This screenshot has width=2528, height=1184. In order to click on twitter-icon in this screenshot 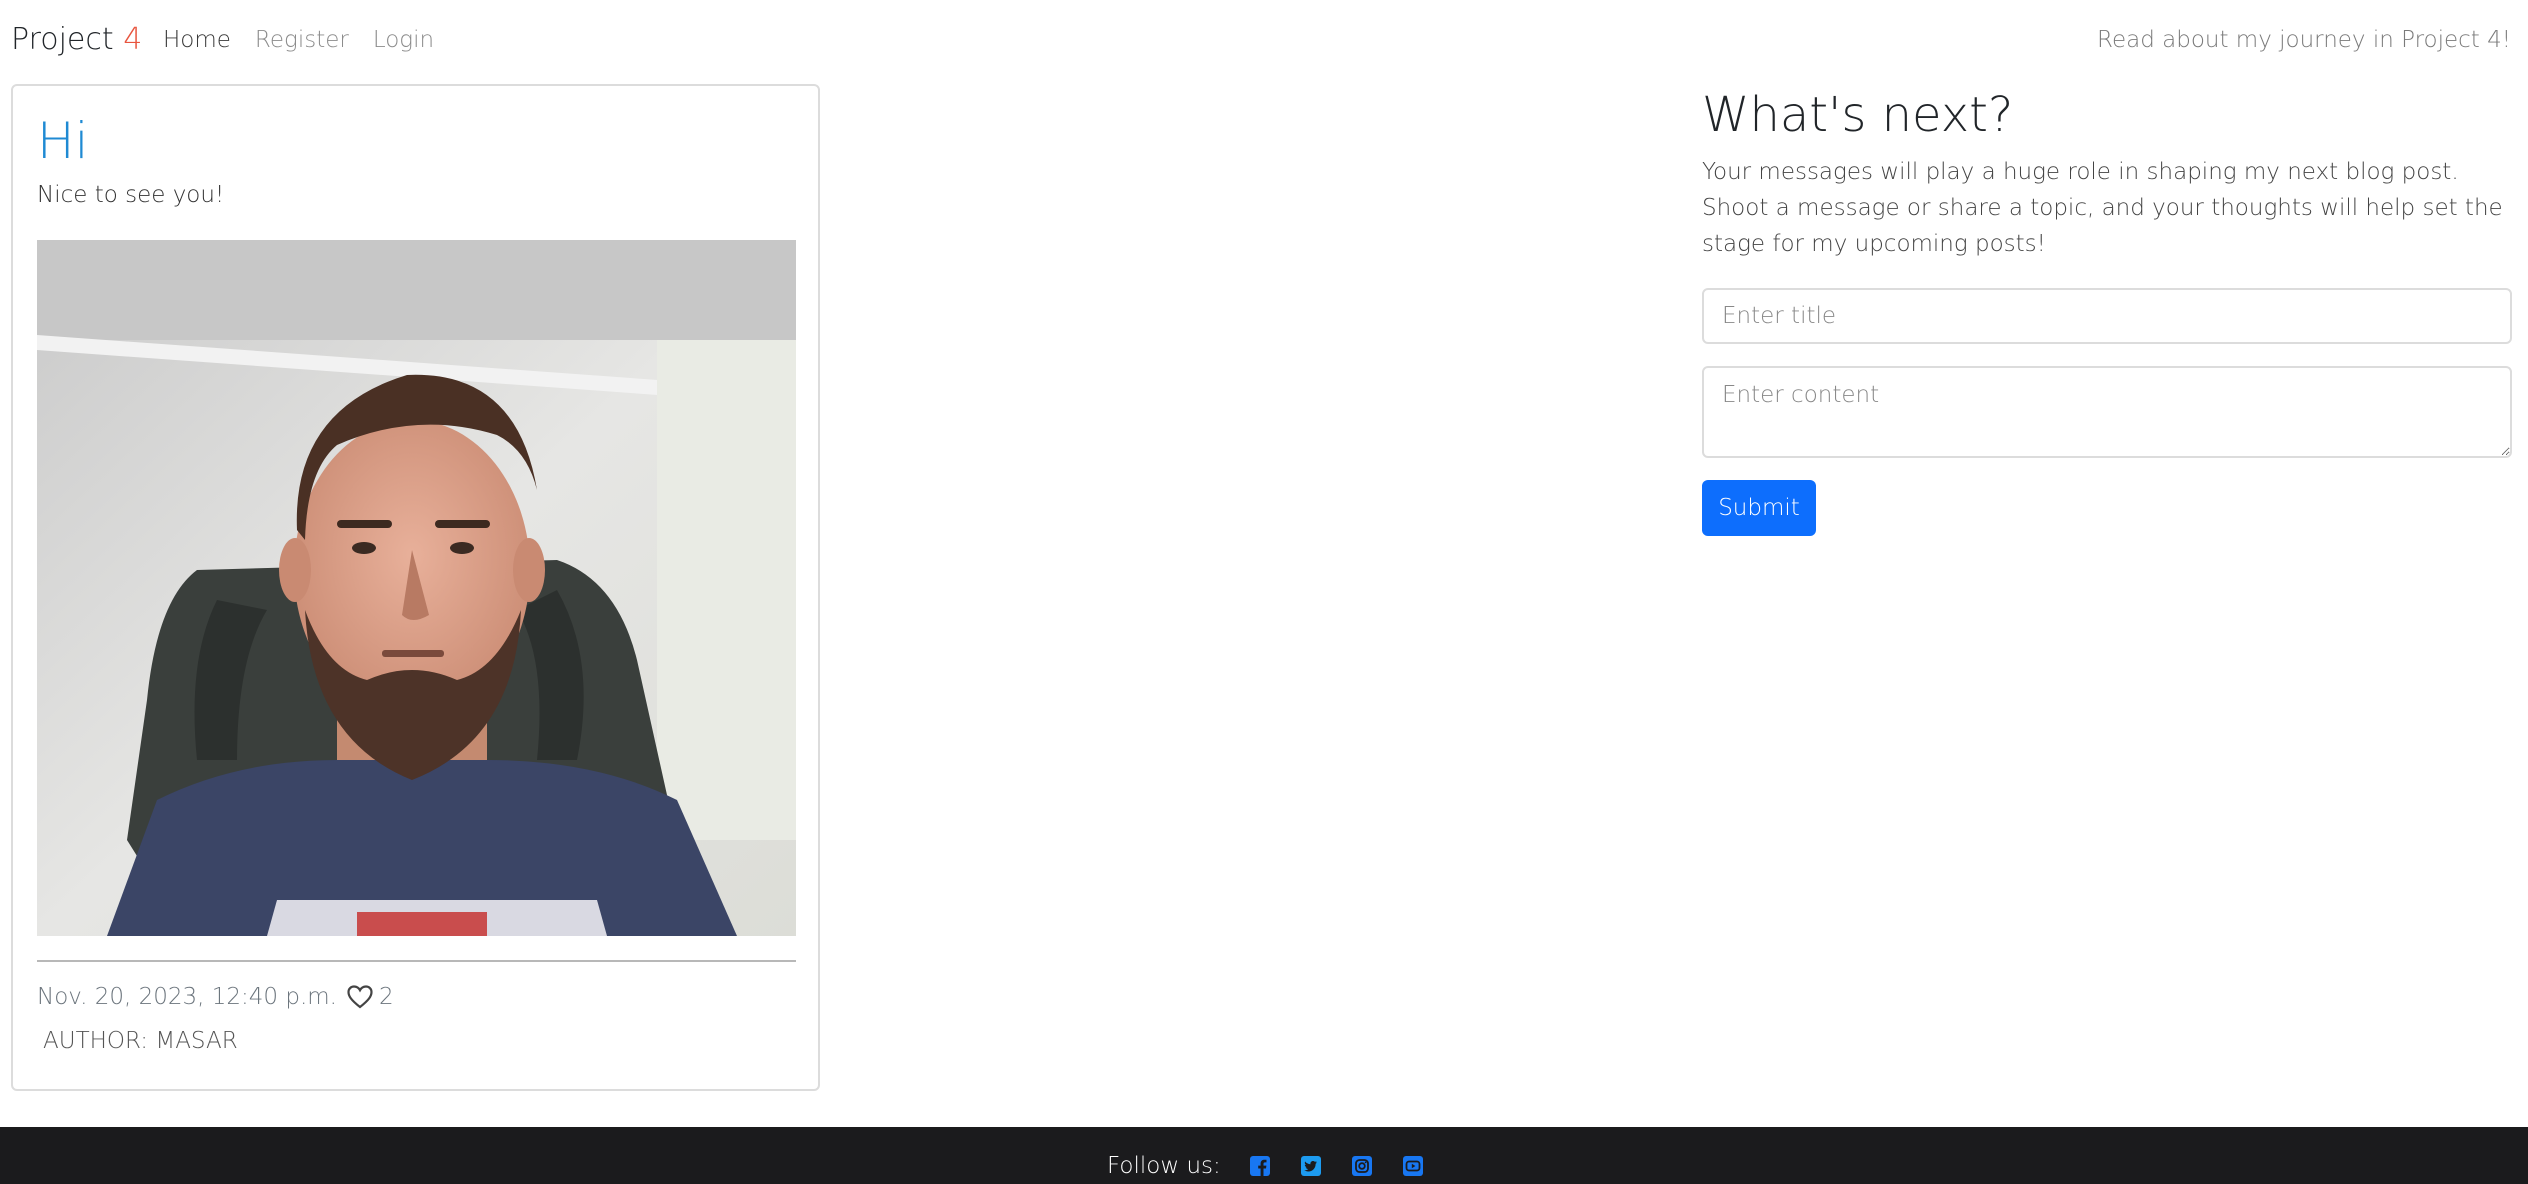, I will do `click(1311, 1166)`.